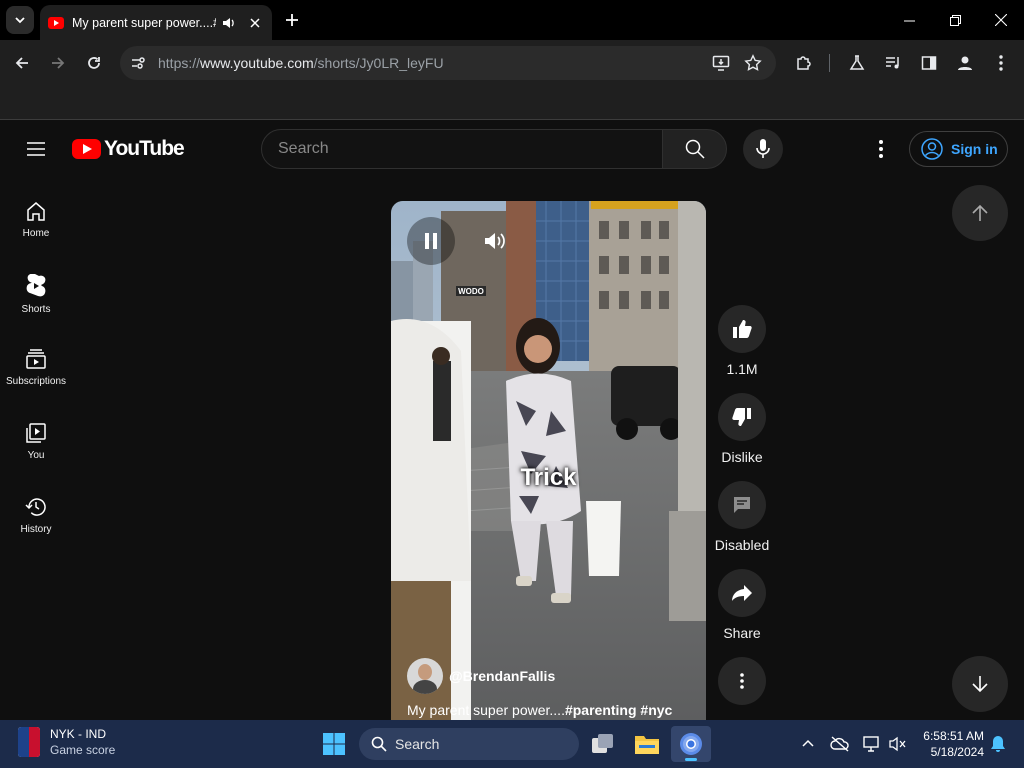 The image size is (1024, 768). Describe the element at coordinates (292, 20) in the screenshot. I see `new-tab-button` at that location.